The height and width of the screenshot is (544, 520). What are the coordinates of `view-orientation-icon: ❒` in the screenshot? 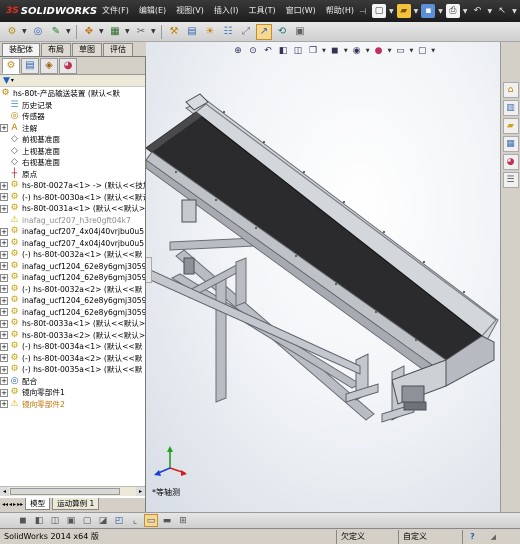 It's located at (313, 51).